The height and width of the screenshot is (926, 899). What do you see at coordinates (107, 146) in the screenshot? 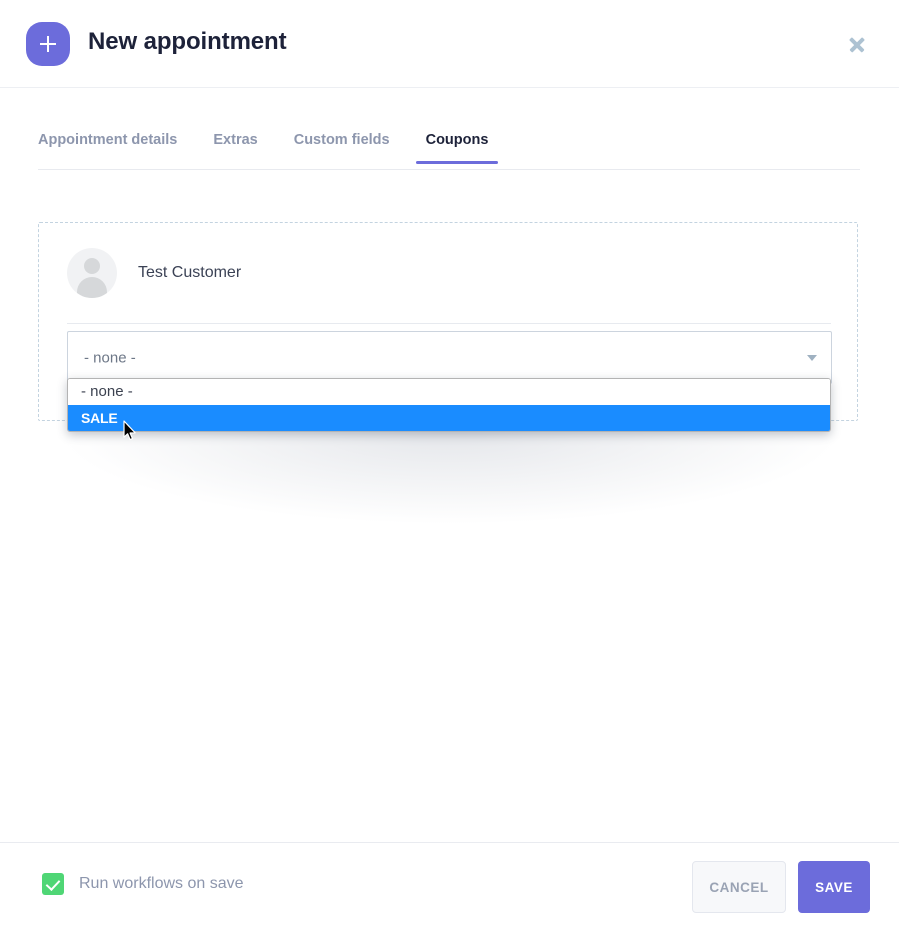
I see `tab-appointment-details: Appointment details` at bounding box center [107, 146].